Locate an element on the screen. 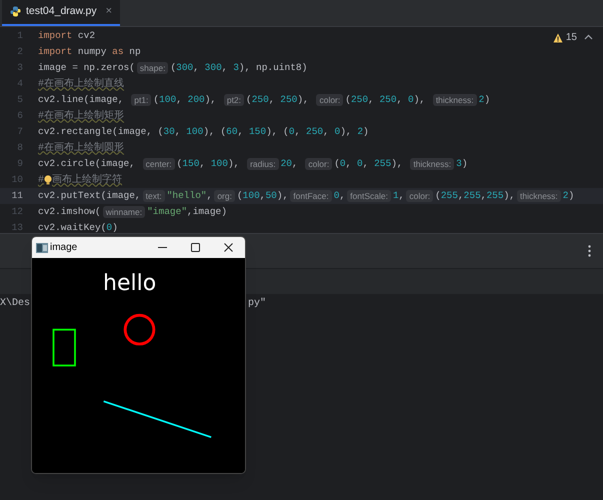 This screenshot has height=500, width=603. parameter-hint: shape: is located at coordinates (152, 68).